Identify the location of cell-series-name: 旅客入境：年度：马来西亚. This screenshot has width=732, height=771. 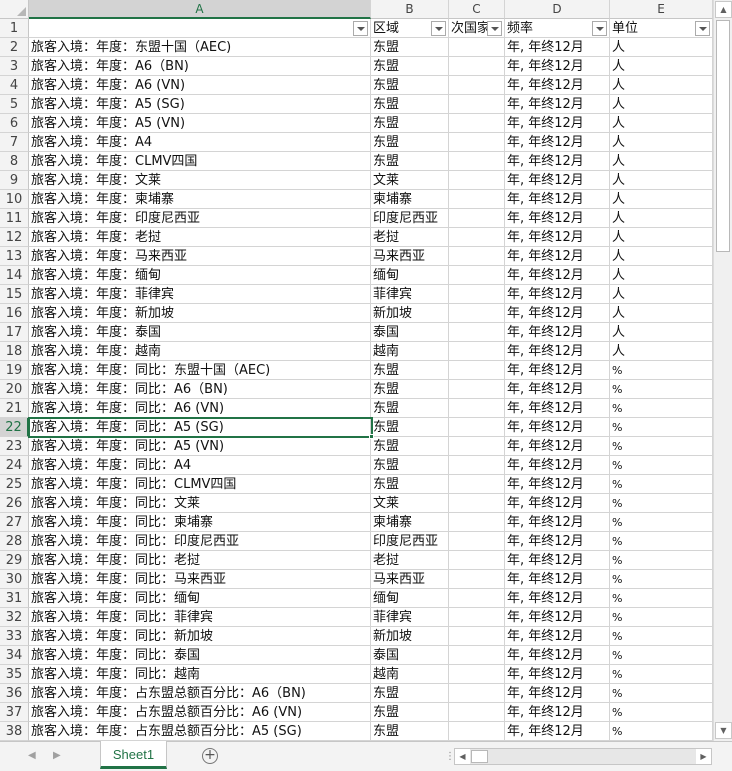
(200, 256).